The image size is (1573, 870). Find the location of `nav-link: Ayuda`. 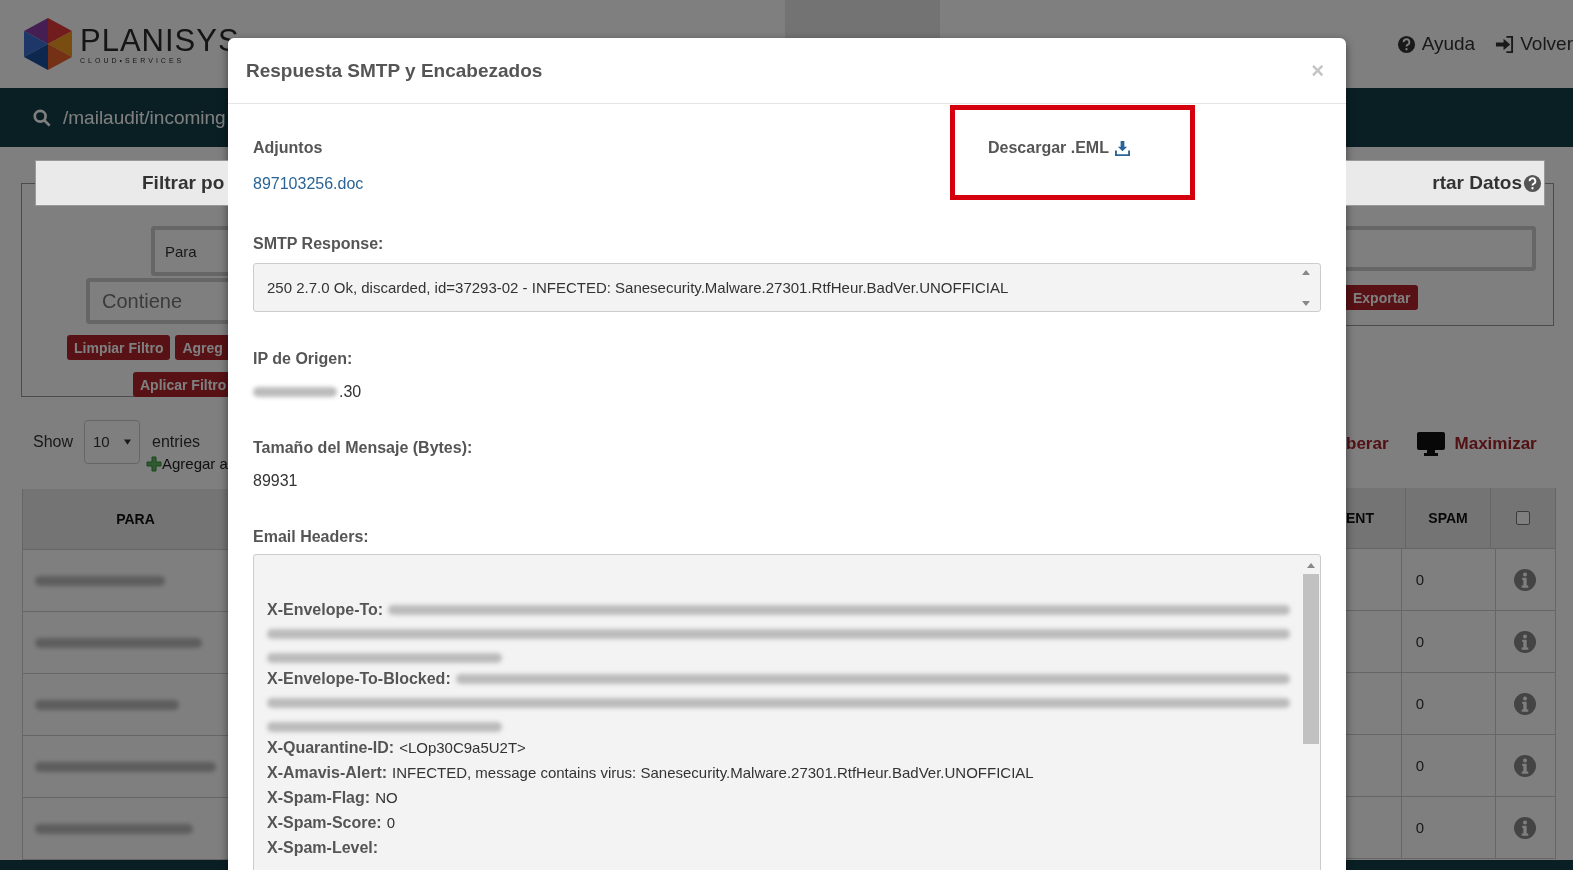

nav-link: Ayuda is located at coordinates (1436, 44).